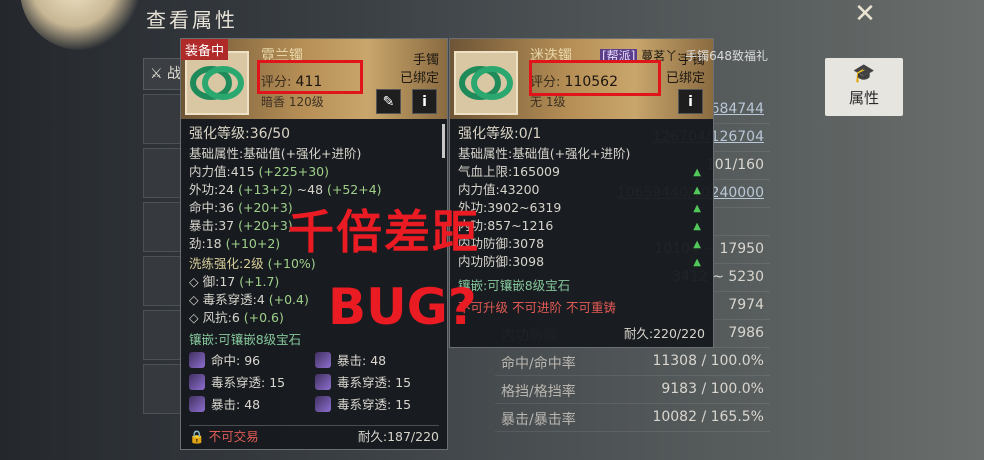  What do you see at coordinates (514, 285) in the screenshot?
I see `inlay-label: 镶嵌:可镶嵌8级宝石` at bounding box center [514, 285].